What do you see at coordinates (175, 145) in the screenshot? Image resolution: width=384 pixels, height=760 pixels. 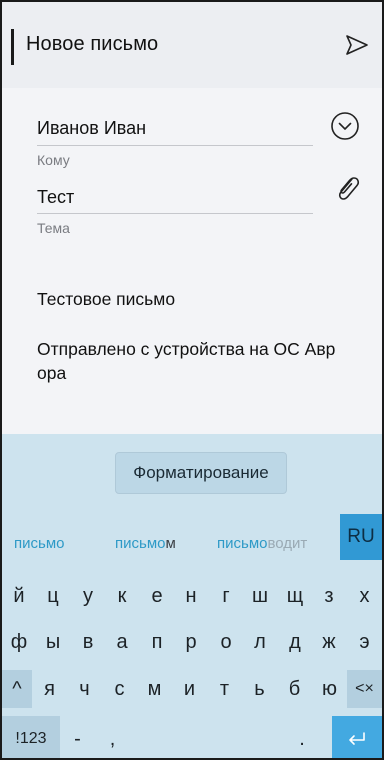 I see `to-field-underline` at bounding box center [175, 145].